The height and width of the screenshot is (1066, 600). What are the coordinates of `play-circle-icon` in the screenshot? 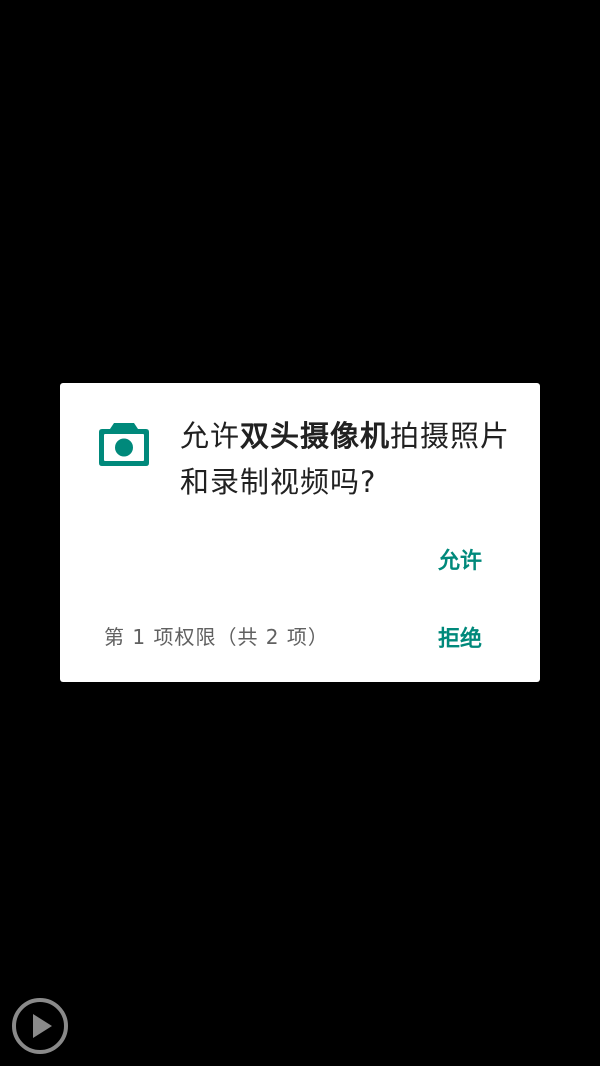 It's located at (40, 1026).